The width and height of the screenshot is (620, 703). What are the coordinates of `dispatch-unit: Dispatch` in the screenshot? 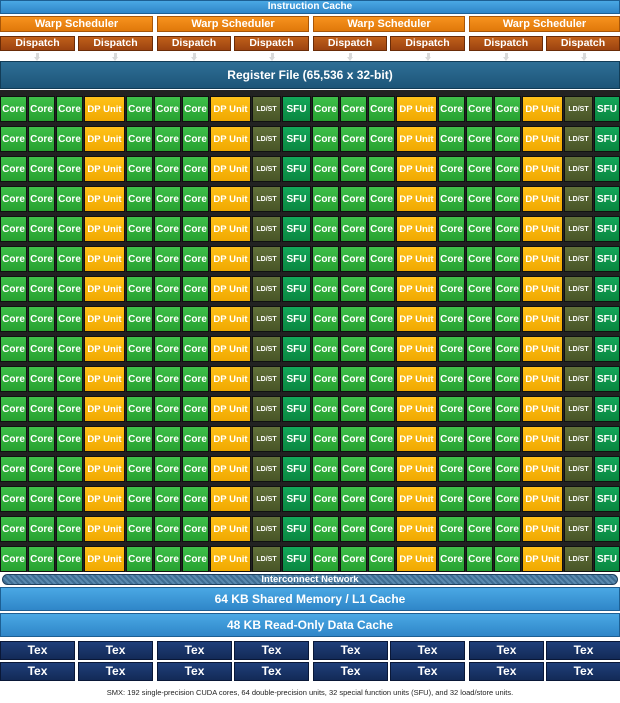 It's located at (506, 43).